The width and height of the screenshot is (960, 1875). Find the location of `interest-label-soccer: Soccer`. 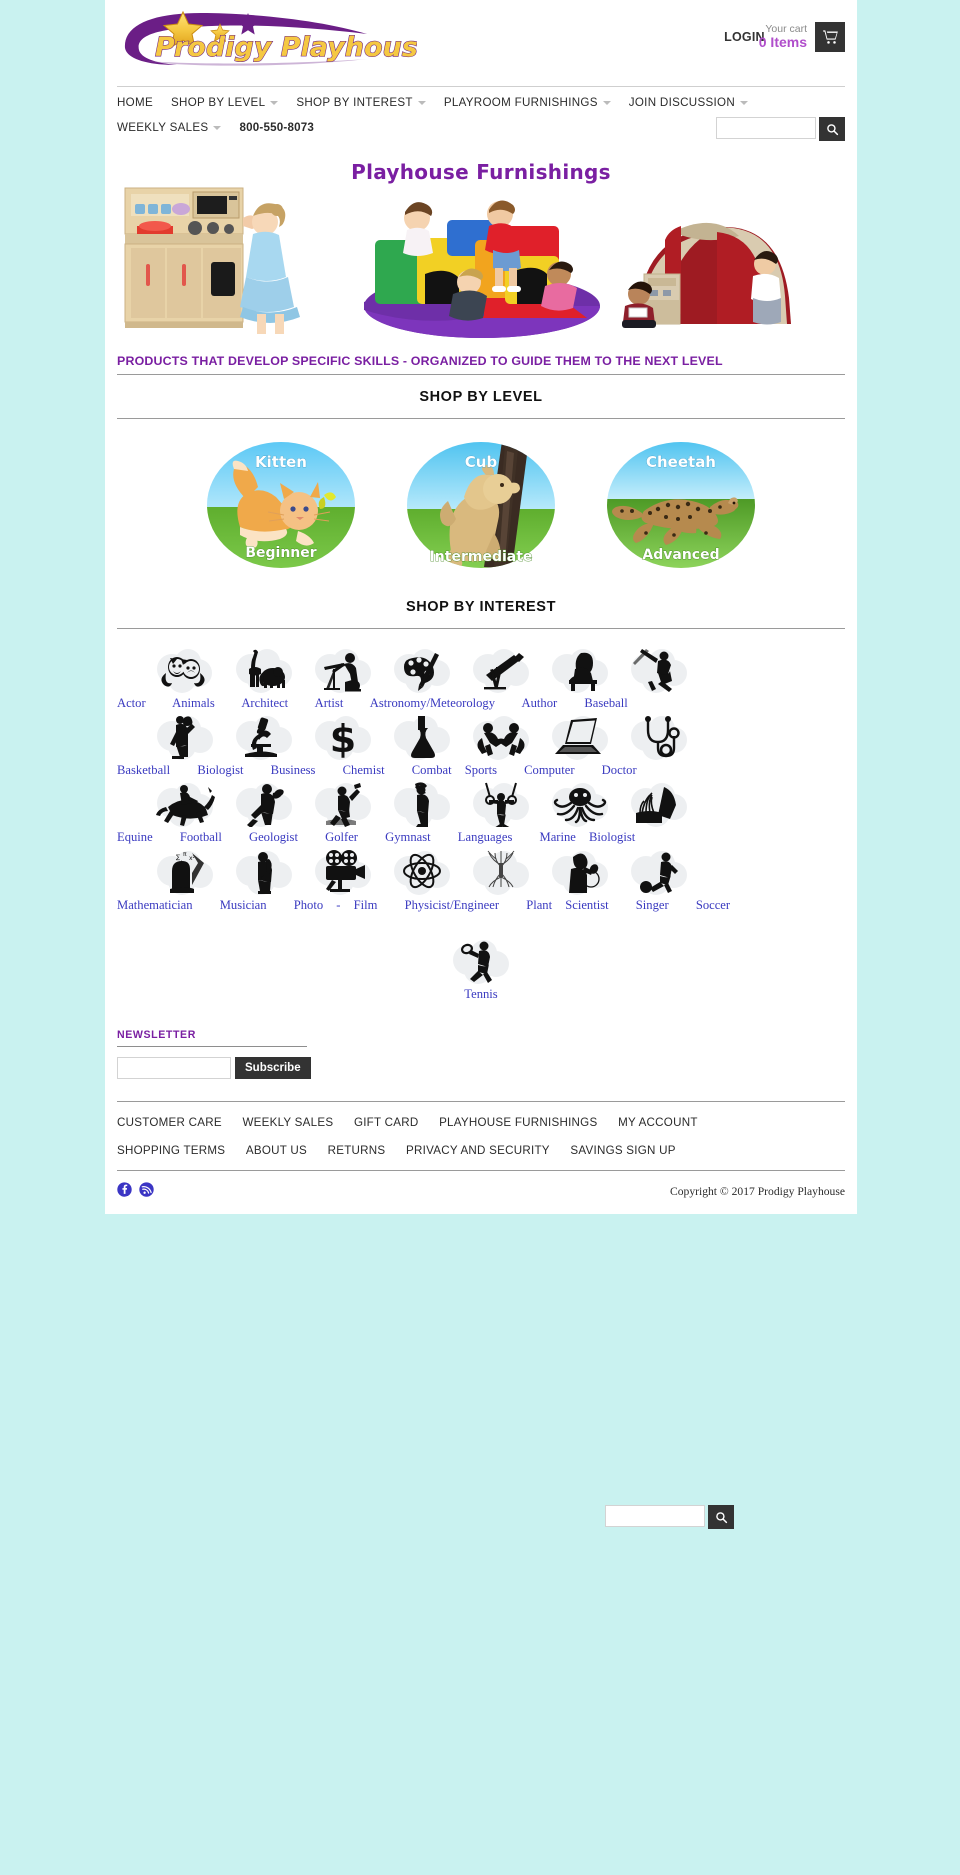

interest-label-soccer: Soccer is located at coordinates (713, 905).